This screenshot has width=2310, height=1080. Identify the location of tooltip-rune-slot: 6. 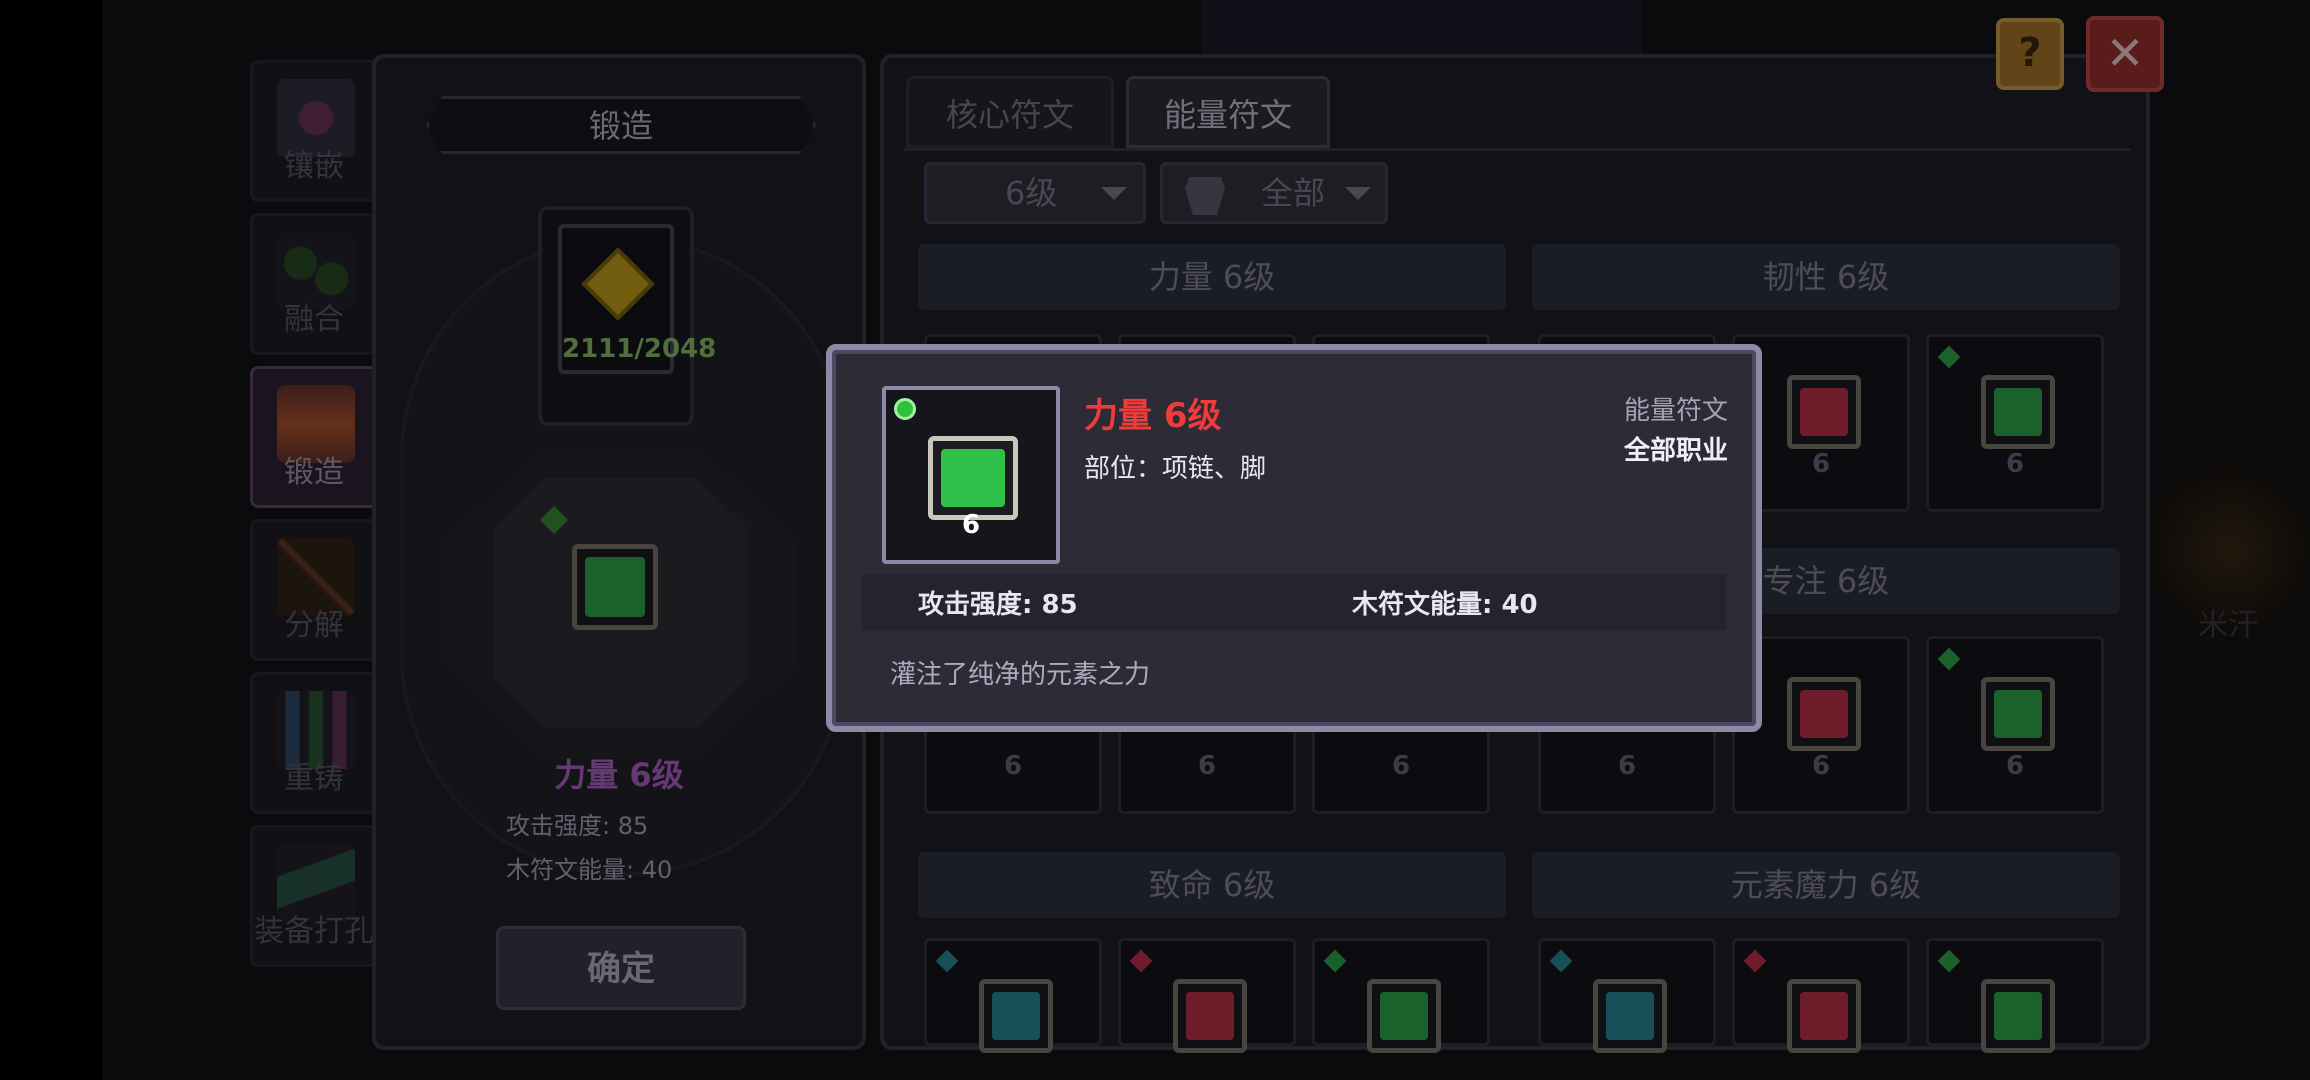
(971, 475).